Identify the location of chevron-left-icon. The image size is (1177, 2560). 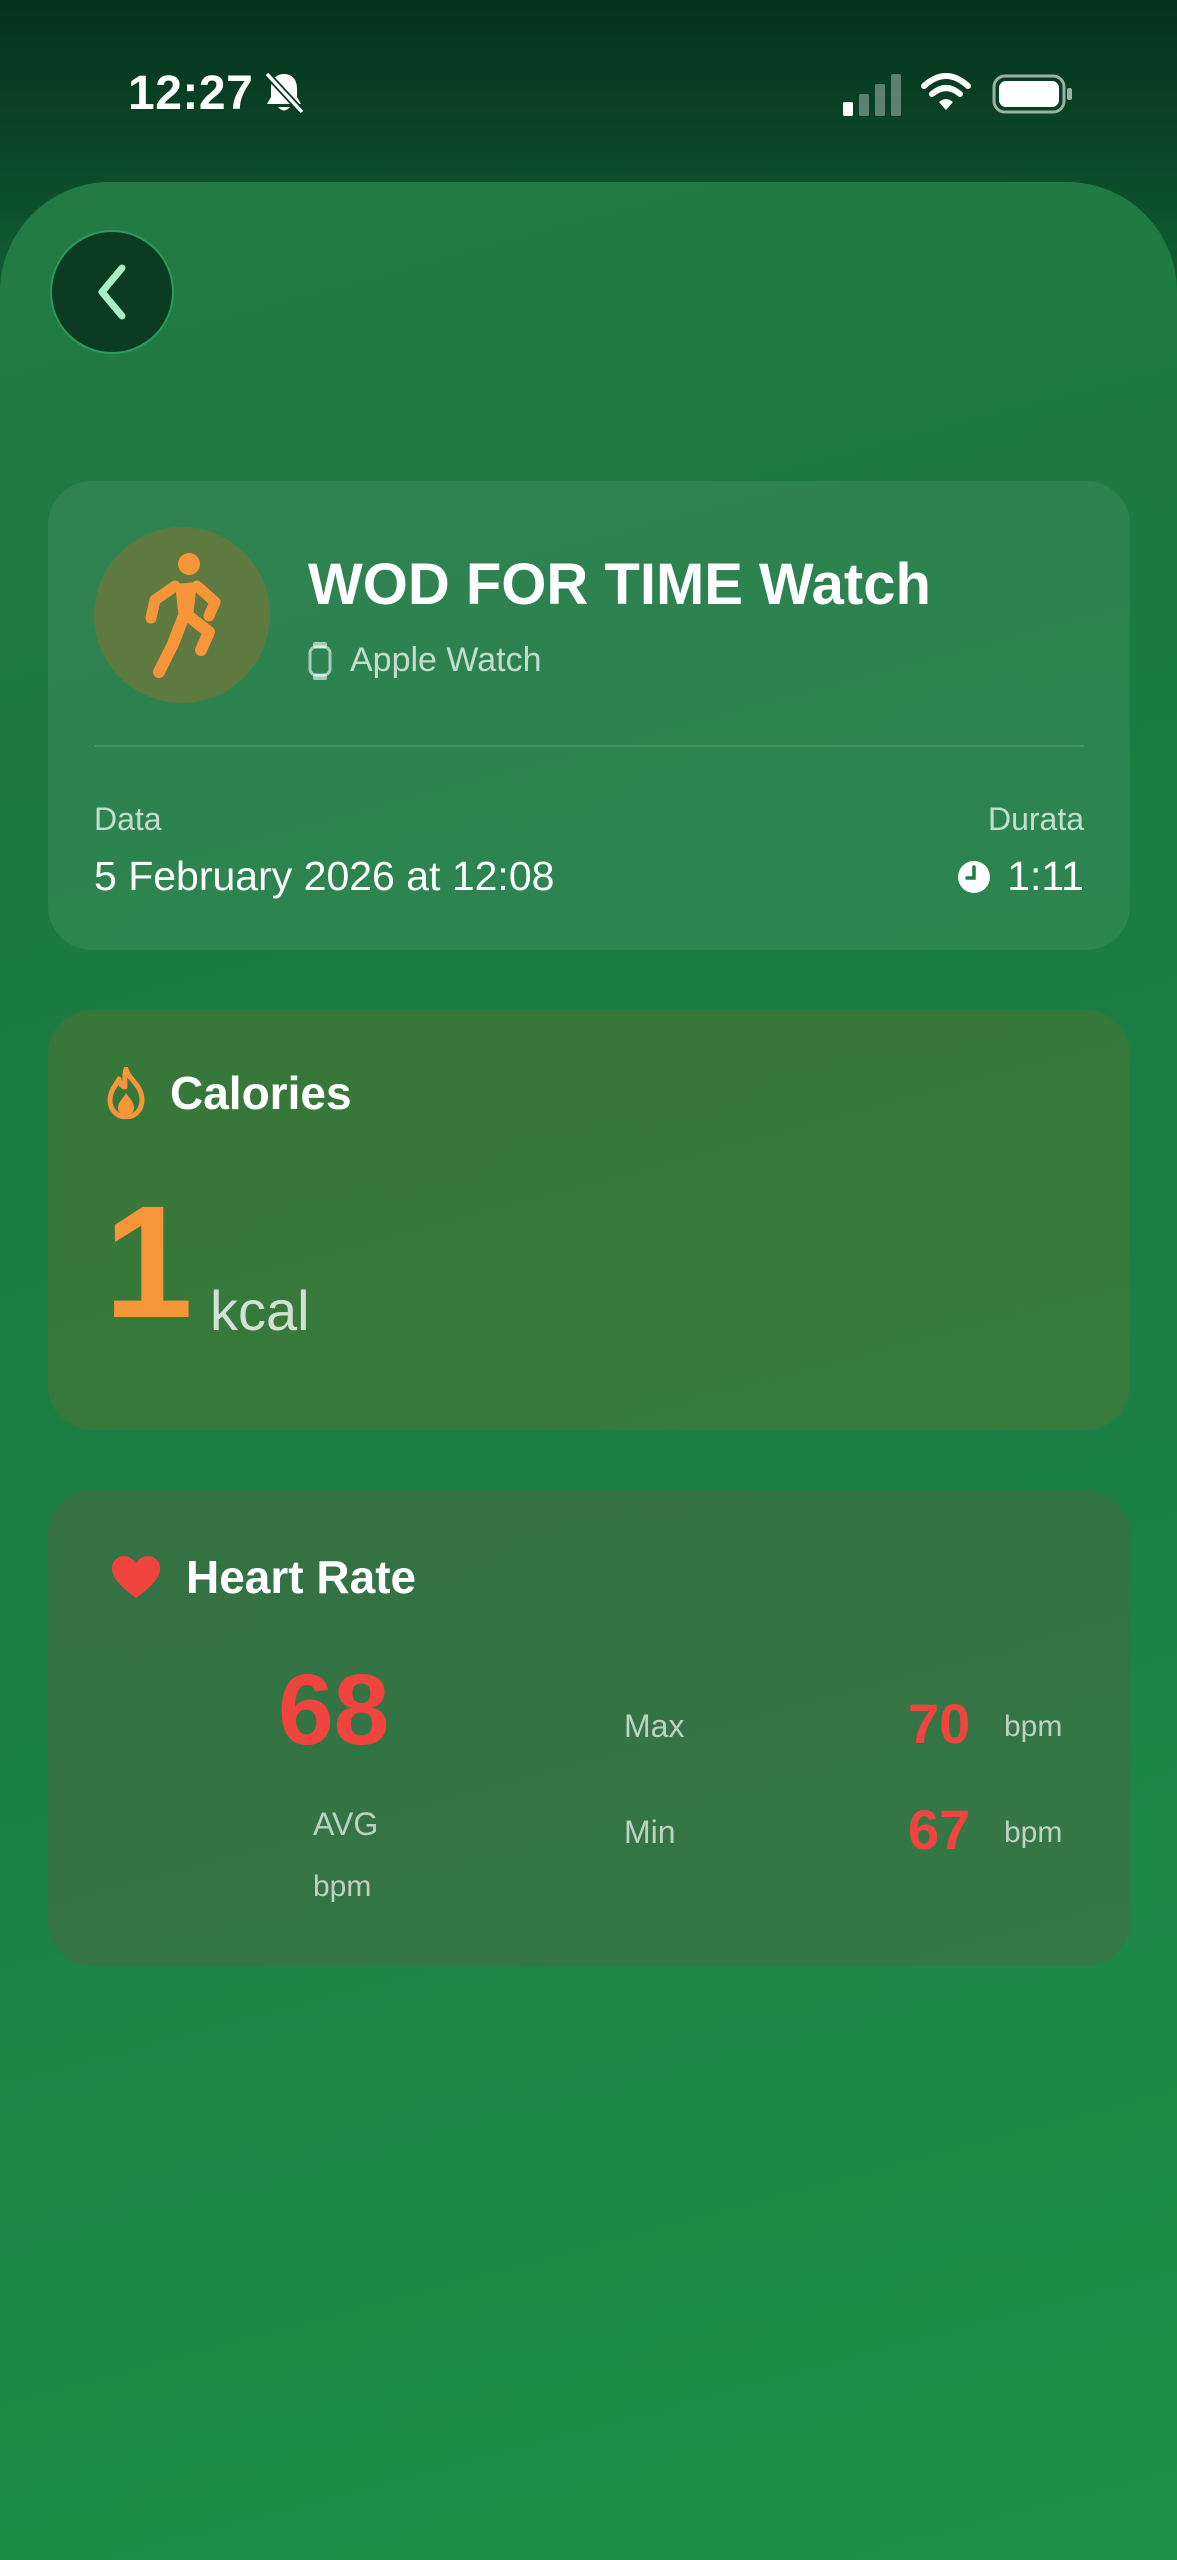
(112, 292).